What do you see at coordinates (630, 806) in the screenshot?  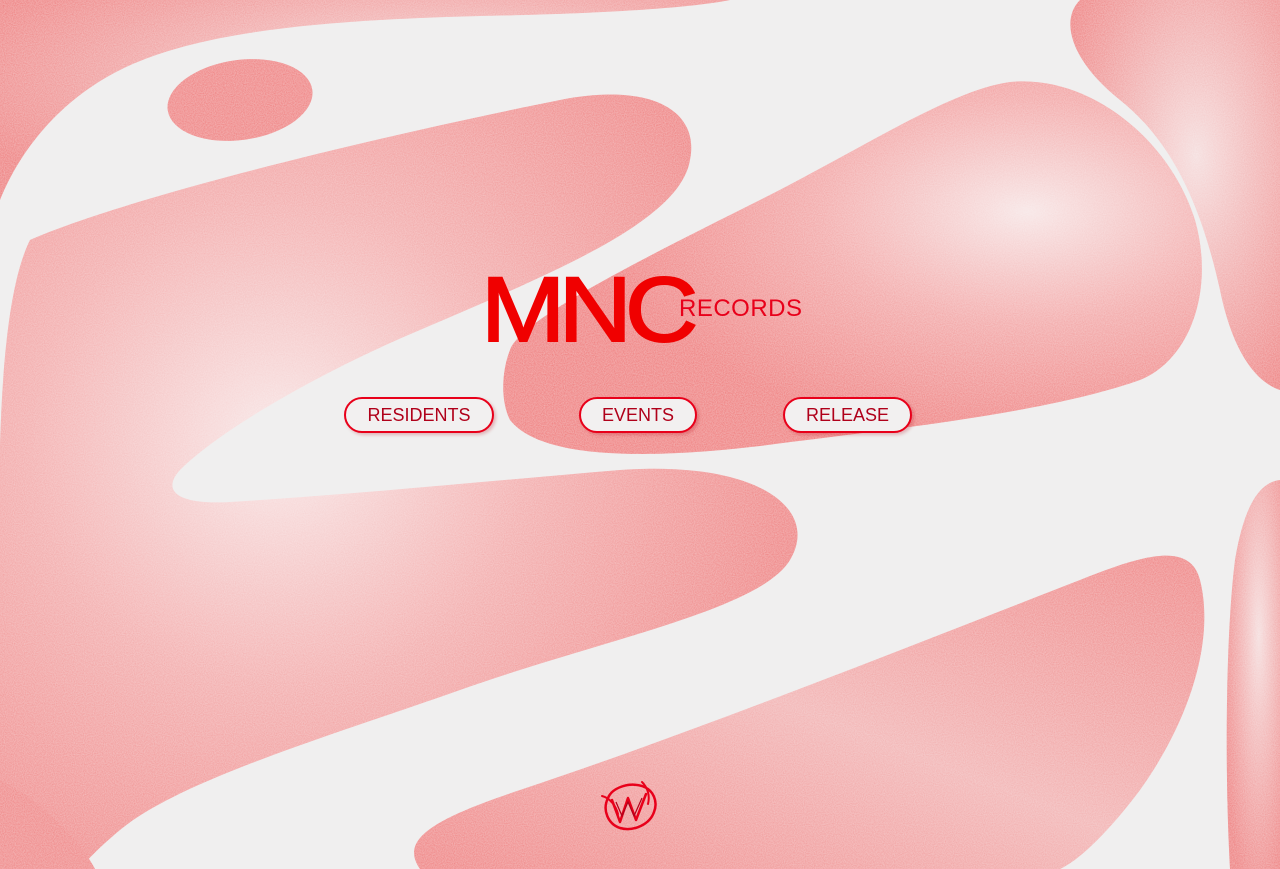 I see `mnc-emblem-icon` at bounding box center [630, 806].